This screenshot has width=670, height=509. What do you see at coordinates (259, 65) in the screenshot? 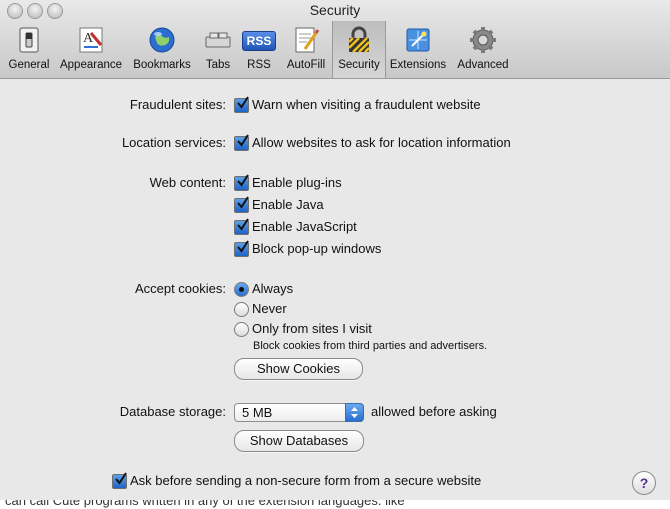
I see `toolbar-label: RSS` at bounding box center [259, 65].